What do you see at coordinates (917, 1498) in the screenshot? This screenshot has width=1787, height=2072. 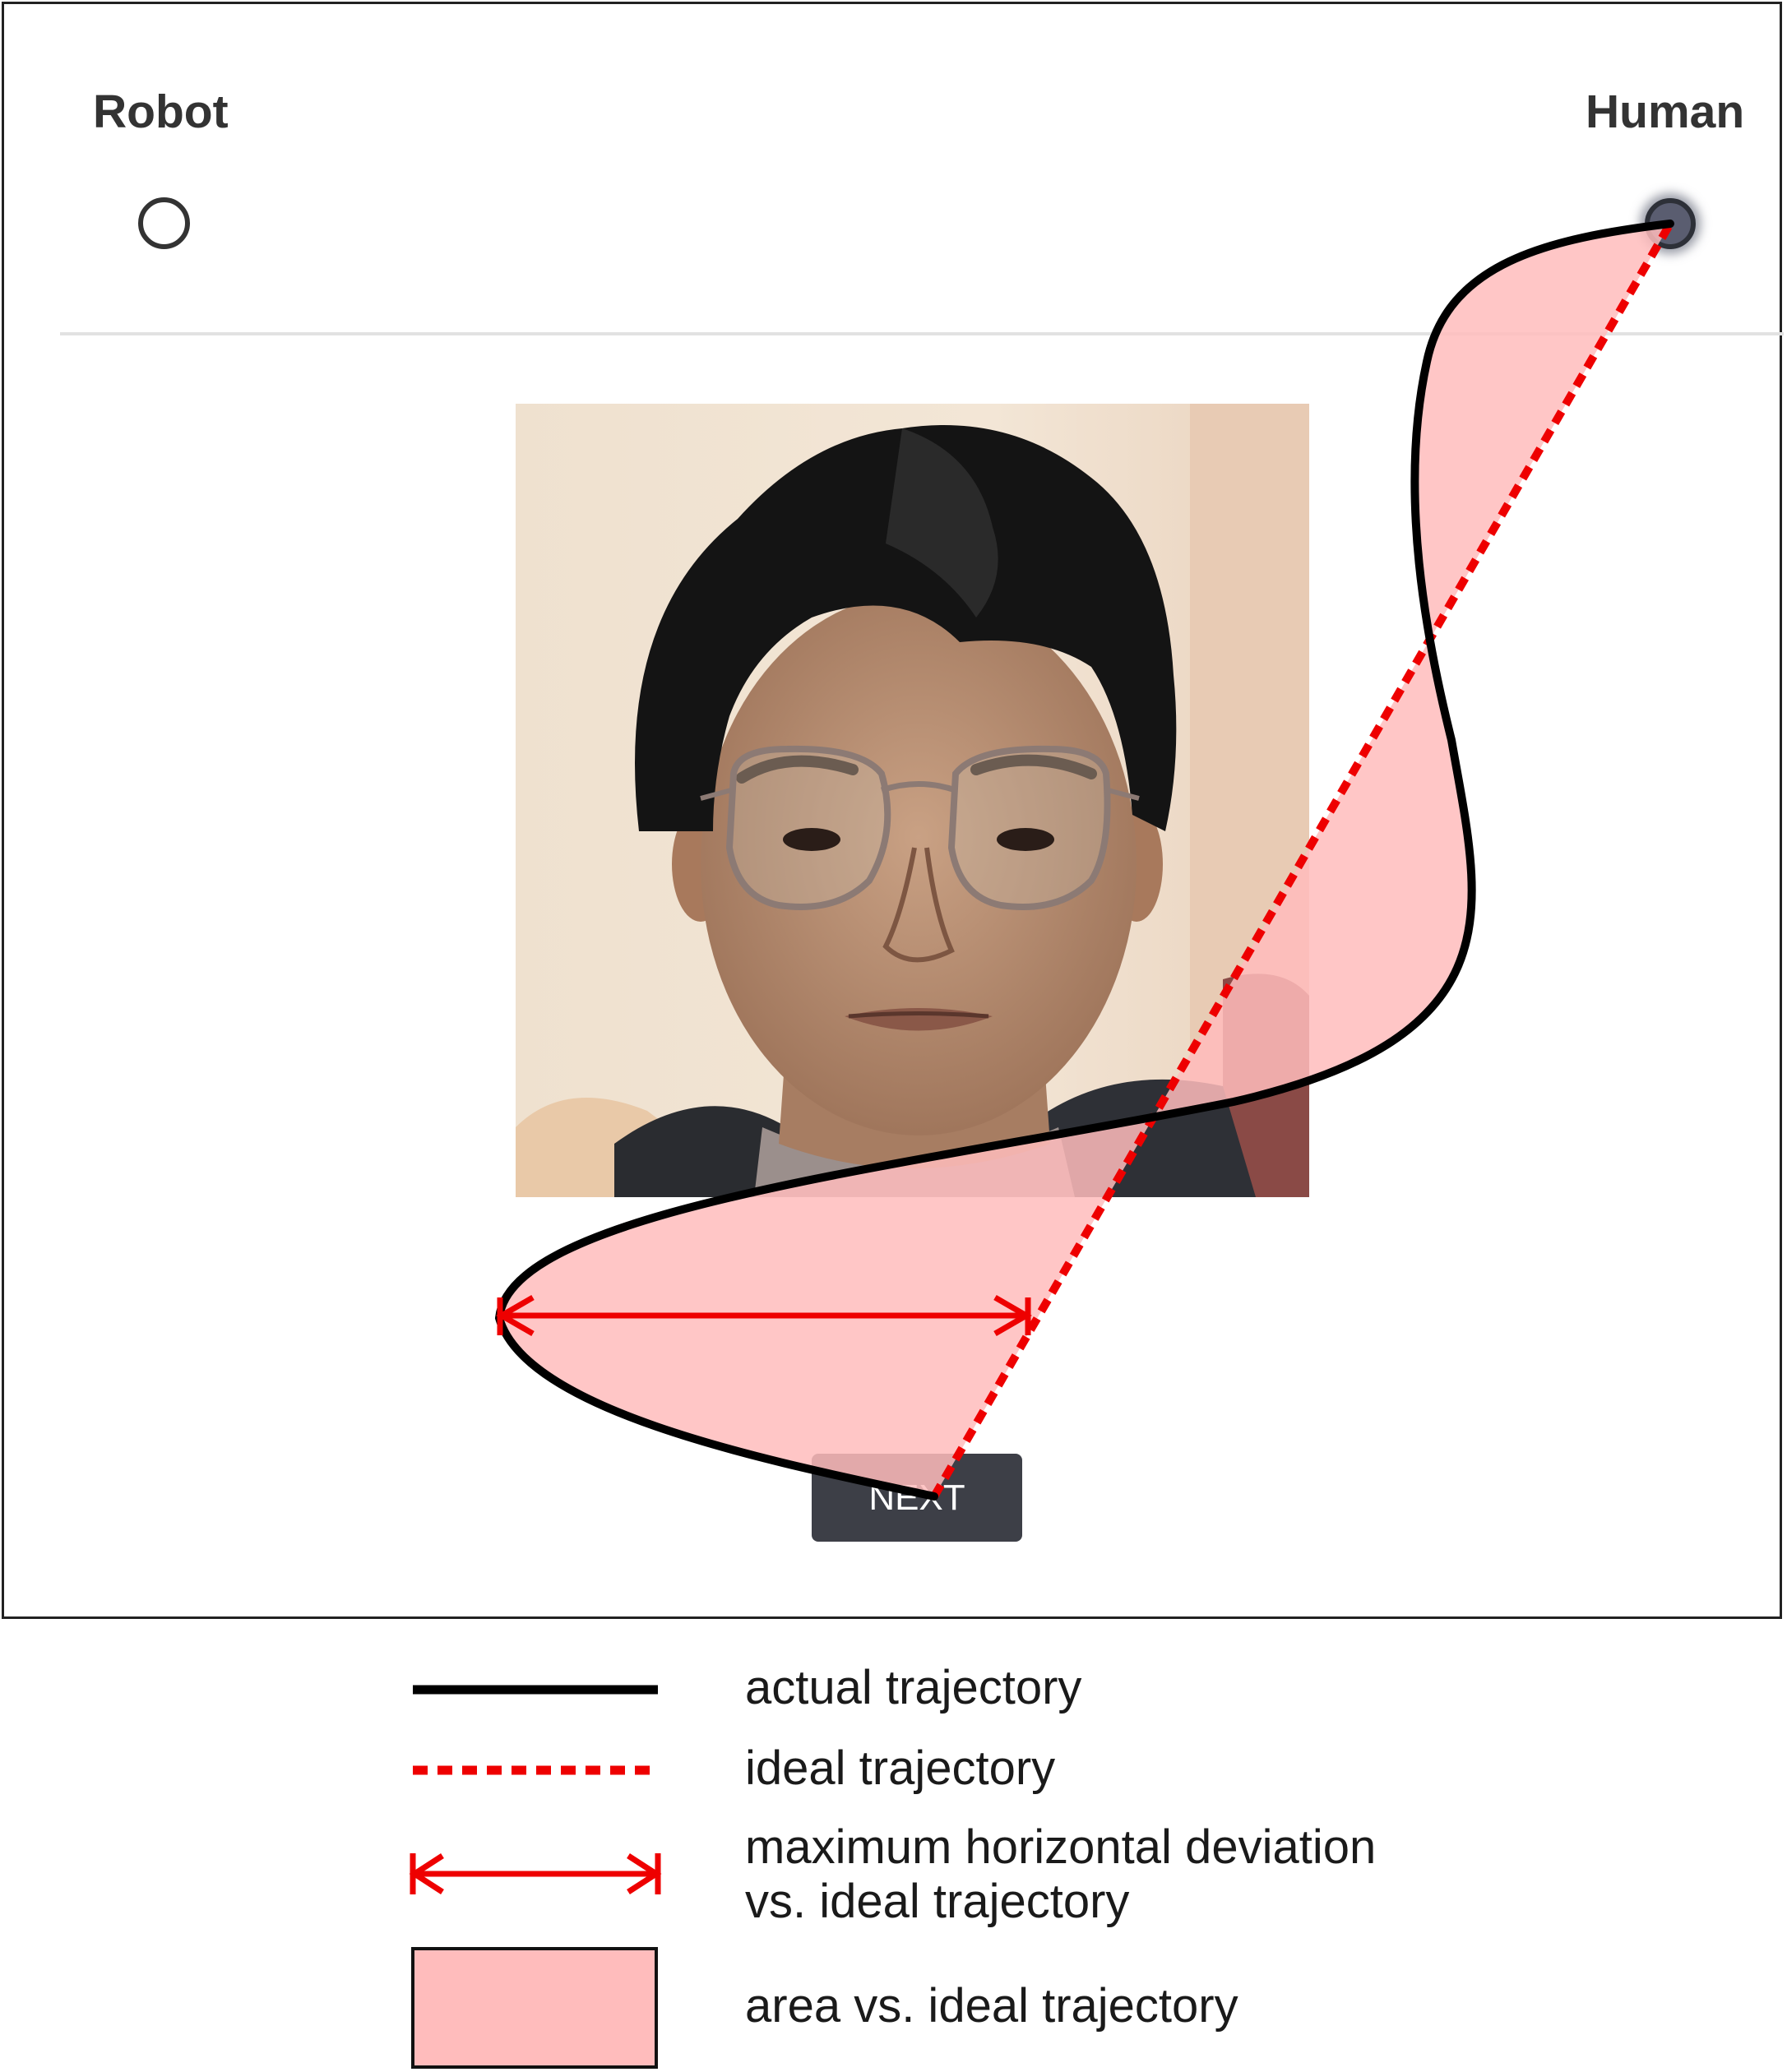 I see `next-button: NEXT` at bounding box center [917, 1498].